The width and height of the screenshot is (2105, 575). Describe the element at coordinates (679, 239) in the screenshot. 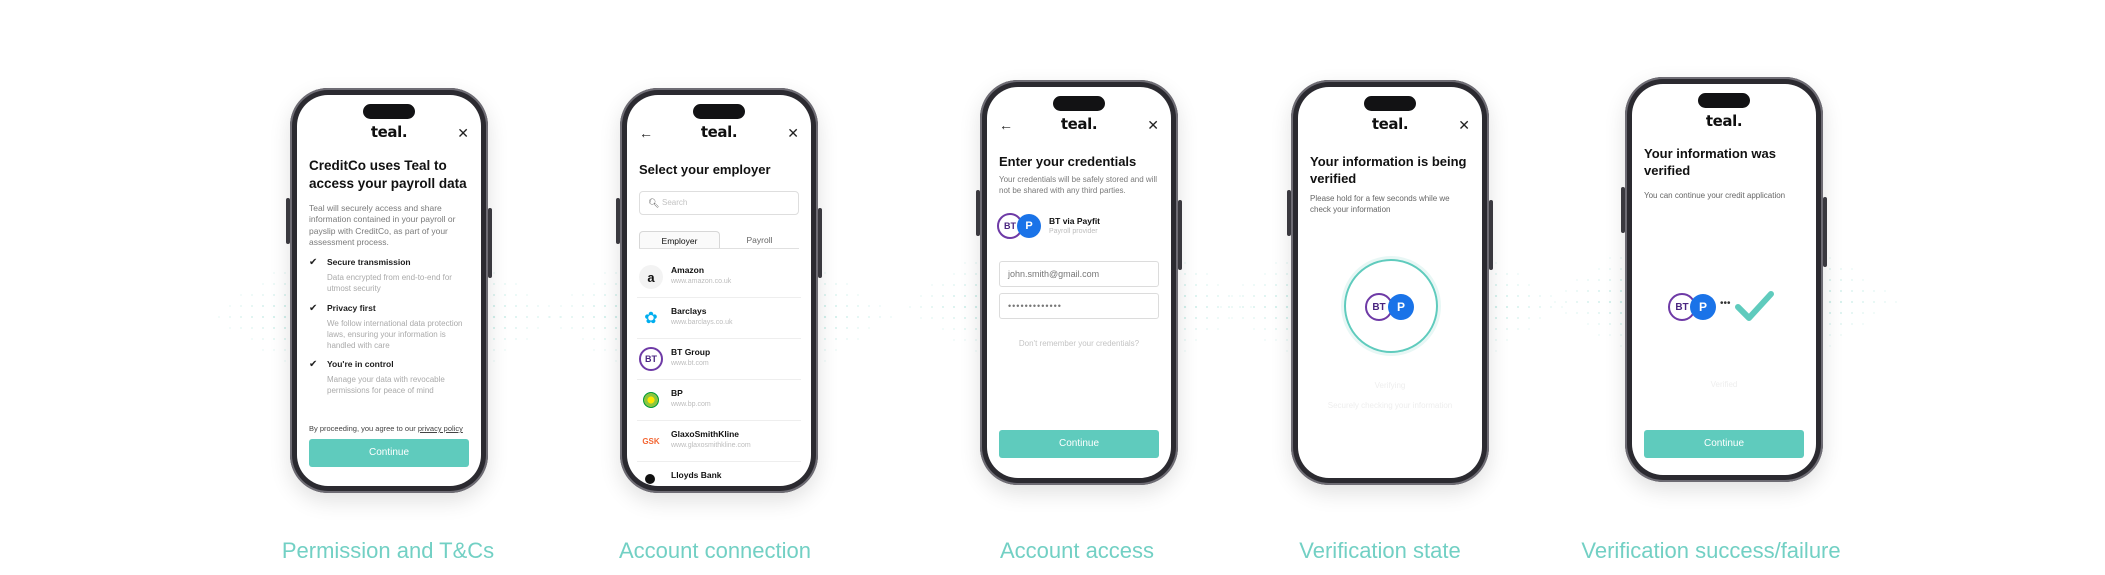

I see `tab-employer: Employer` at that location.